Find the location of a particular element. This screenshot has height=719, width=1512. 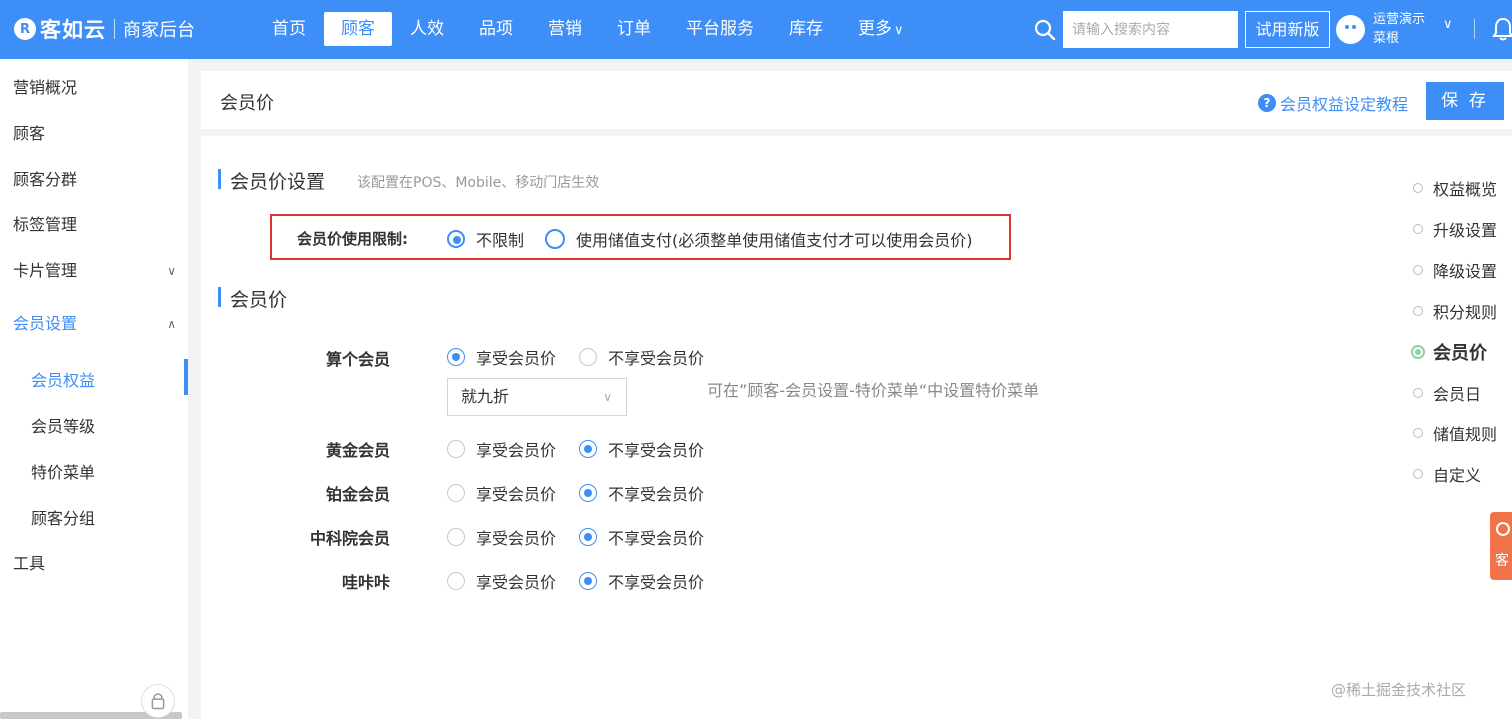

logo-text: 客如云 is located at coordinates (73, 30).